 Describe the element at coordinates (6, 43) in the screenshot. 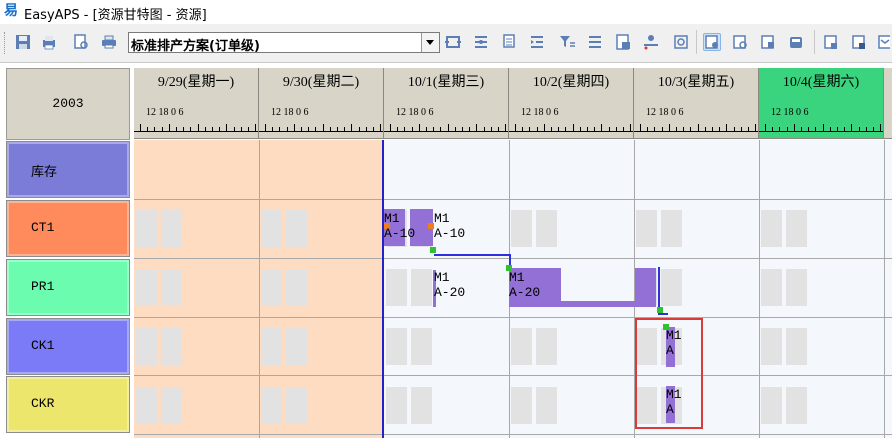

I see `toolbar-grip` at that location.